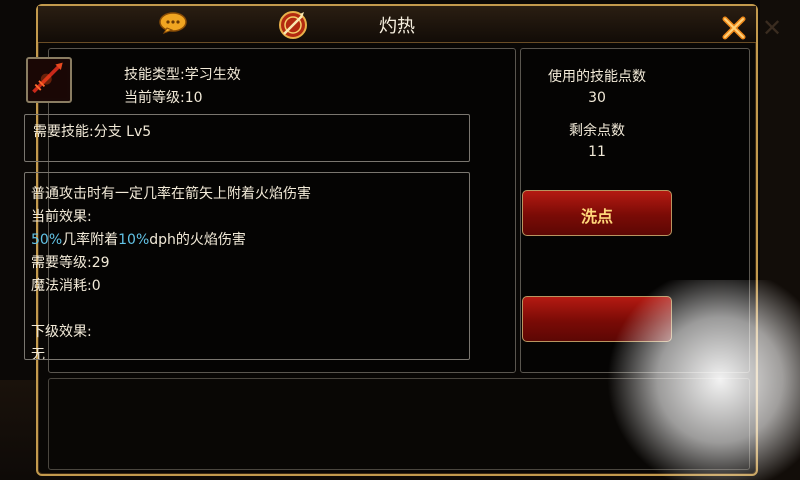 This screenshot has width=800, height=480. I want to click on skill-requirement: 需要技能:分支 Lv5, so click(92, 132).